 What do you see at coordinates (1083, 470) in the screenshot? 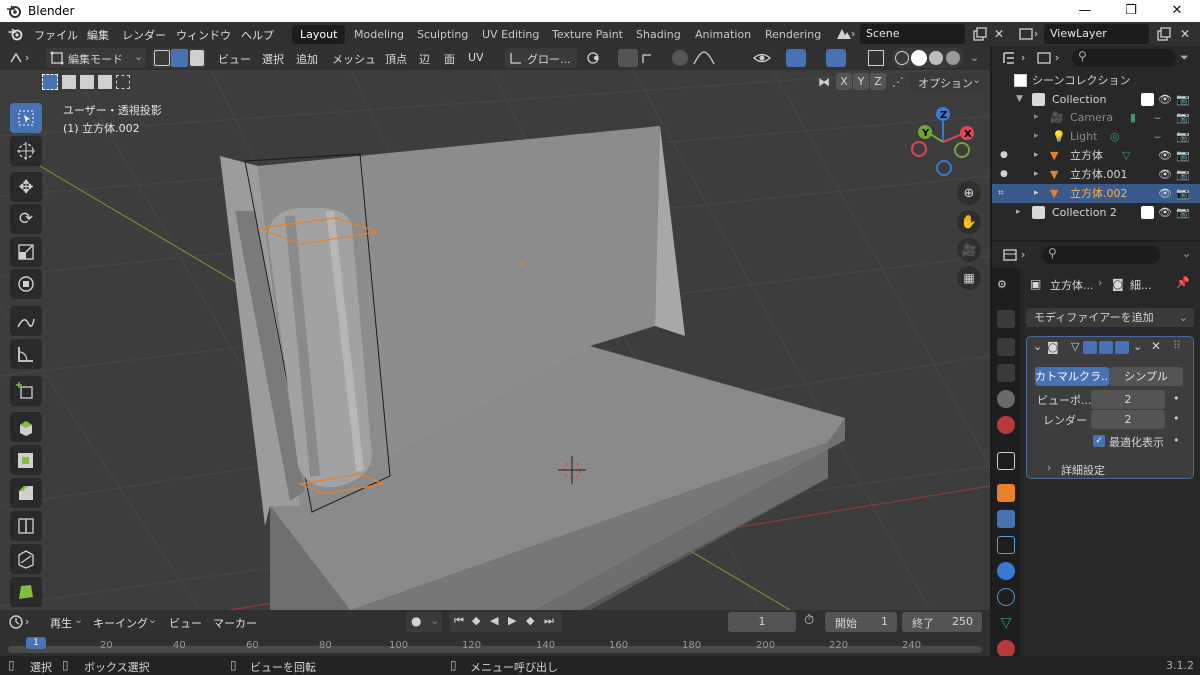
I see `advanced-settings-label: 詳細設定` at bounding box center [1083, 470].